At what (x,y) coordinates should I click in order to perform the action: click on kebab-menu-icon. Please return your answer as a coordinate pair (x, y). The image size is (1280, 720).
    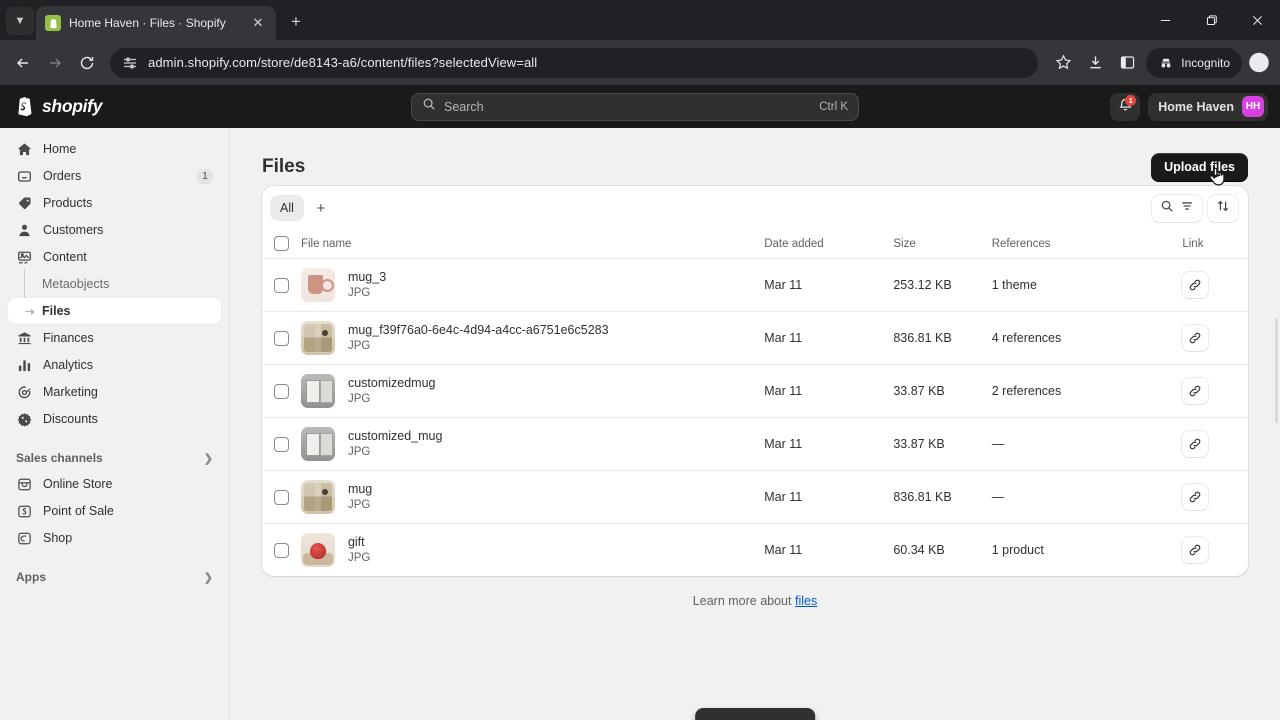
    Looking at the image, I should click on (1259, 62).